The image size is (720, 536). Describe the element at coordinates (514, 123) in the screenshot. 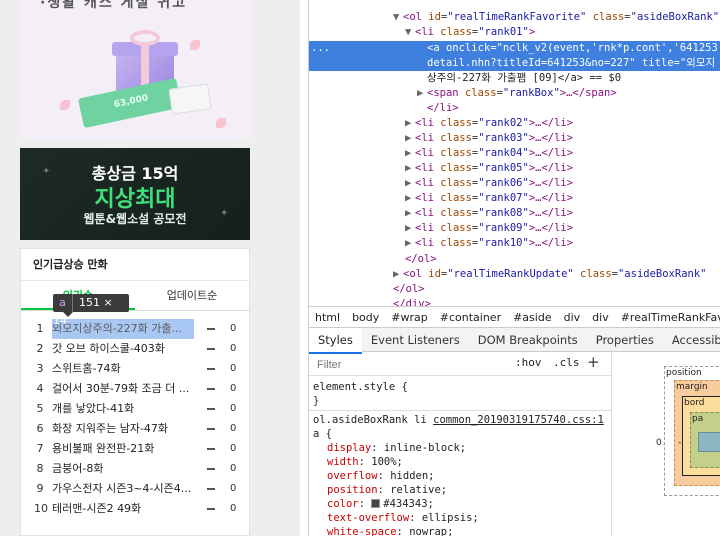

I see `tree-node-li-rank: ▶ <li class="rank02">…</li>` at that location.